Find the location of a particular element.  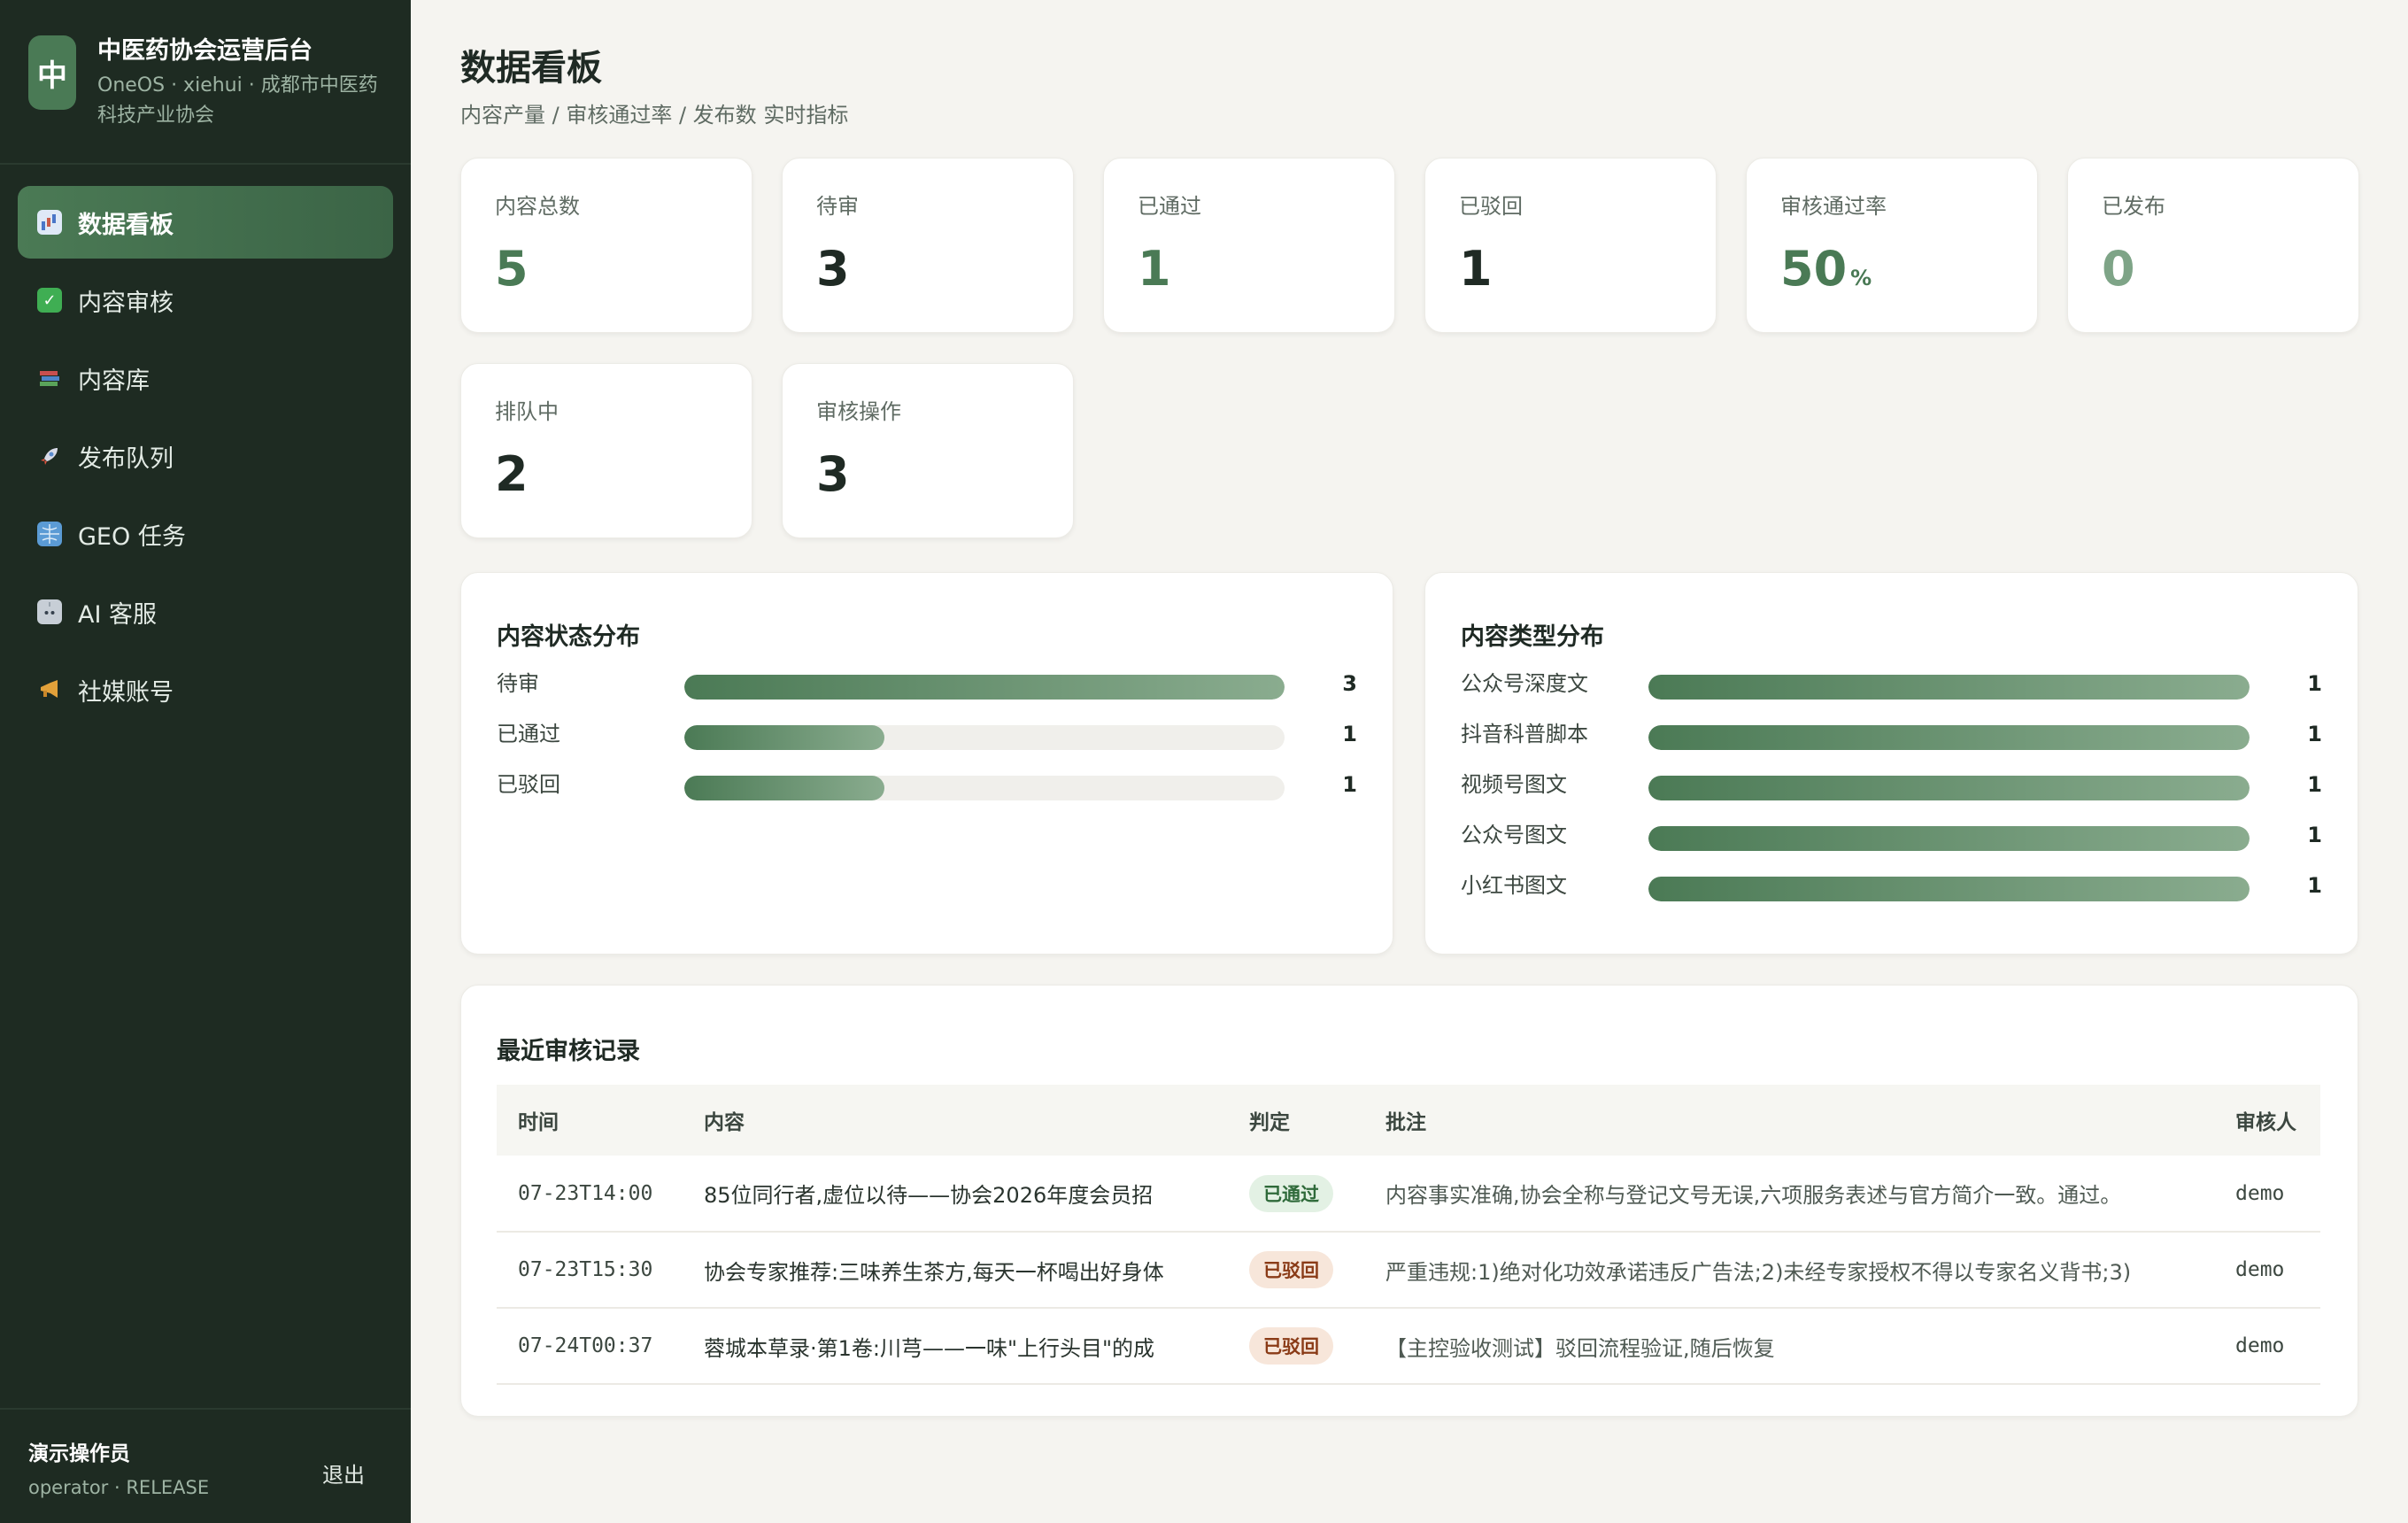

stat-card-queued: 排队中 2 is located at coordinates (606, 450).